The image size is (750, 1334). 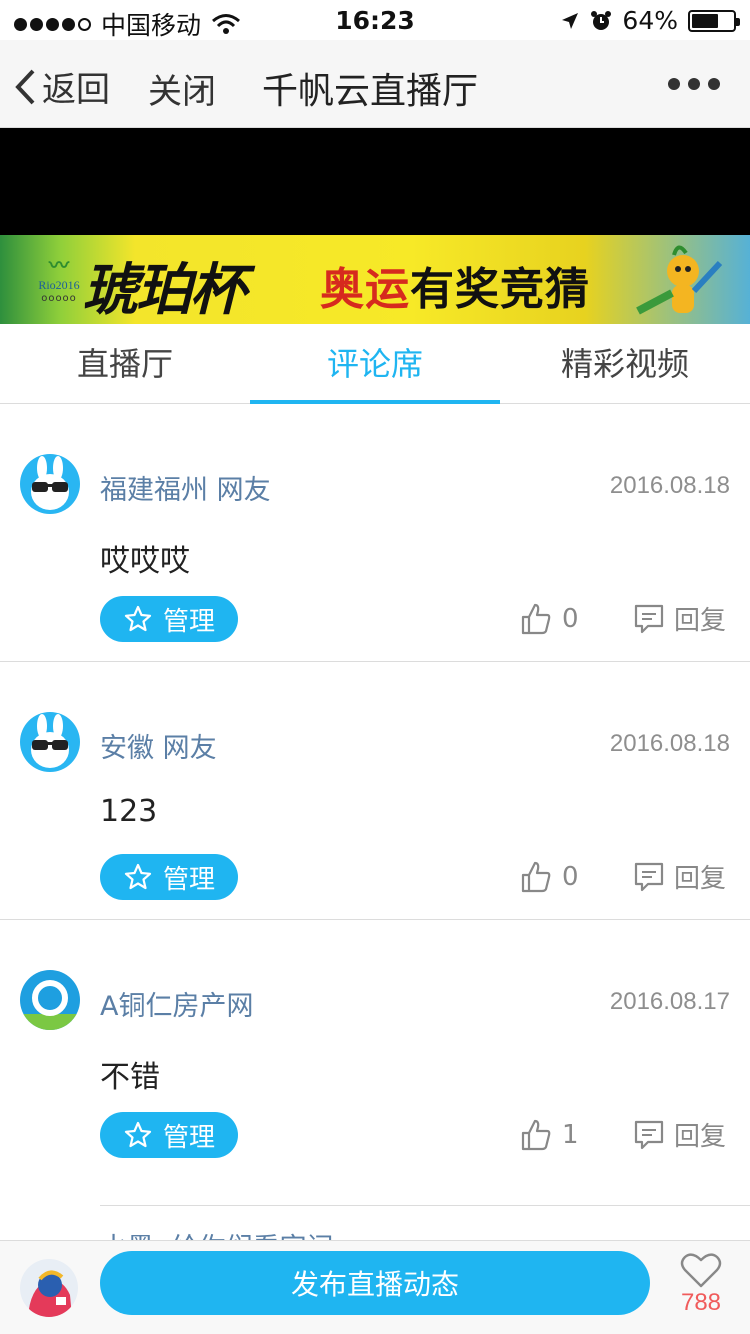 I want to click on status-bar: 中国移动 16:23 64%, so click(x=375, y=20).